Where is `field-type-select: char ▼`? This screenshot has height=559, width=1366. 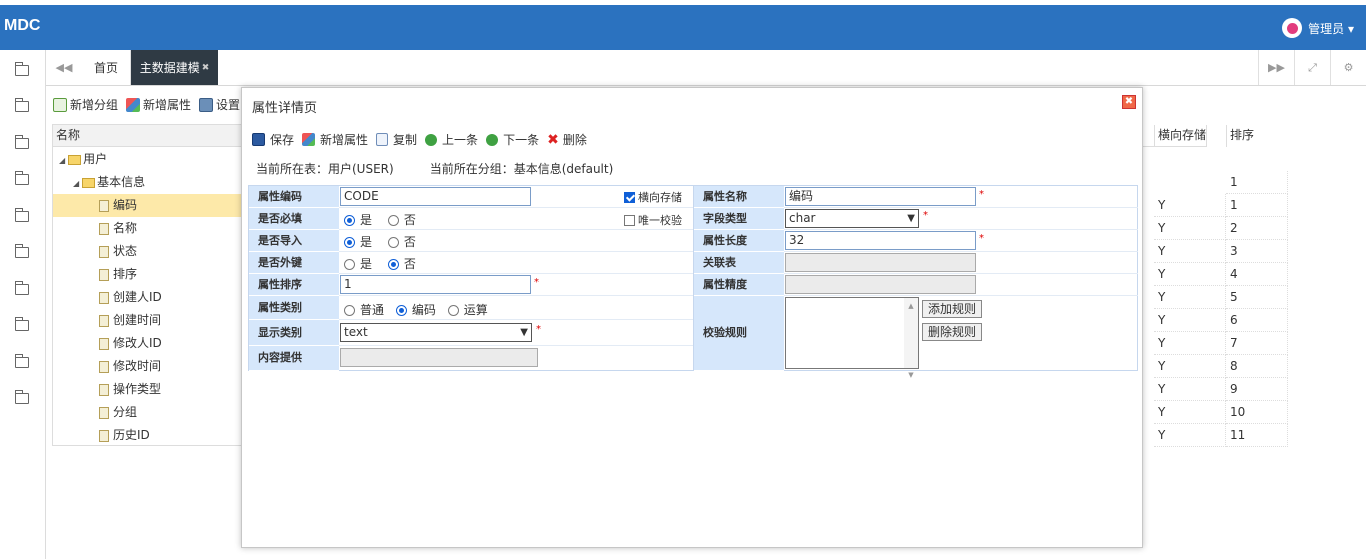
field-type-select: char ▼ is located at coordinates (852, 218).